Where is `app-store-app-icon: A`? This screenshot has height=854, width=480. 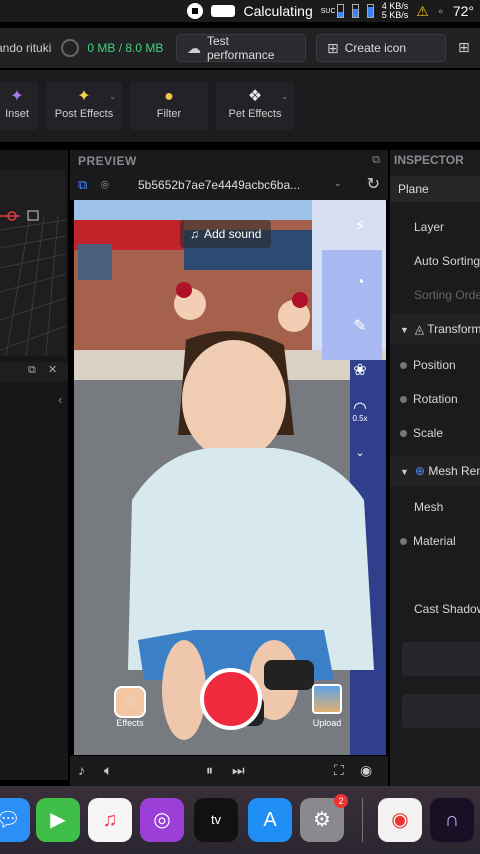
app-store-app-icon: A is located at coordinates (270, 820).